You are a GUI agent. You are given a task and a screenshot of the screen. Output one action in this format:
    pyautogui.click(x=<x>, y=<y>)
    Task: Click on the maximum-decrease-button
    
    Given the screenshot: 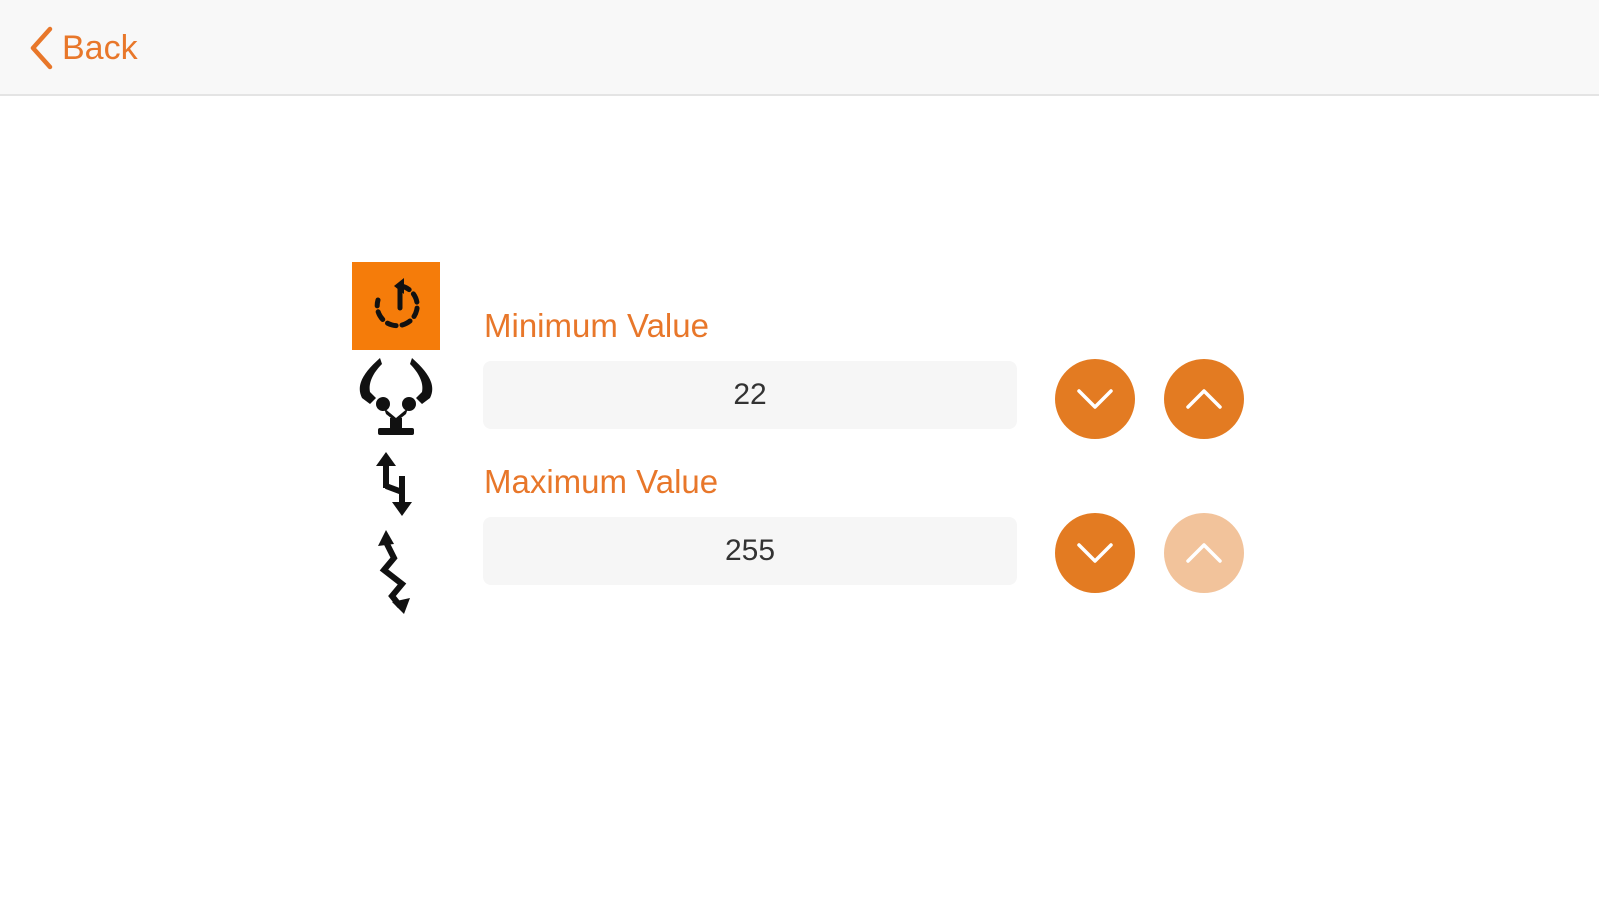 What is the action you would take?
    pyautogui.click(x=1095, y=553)
    